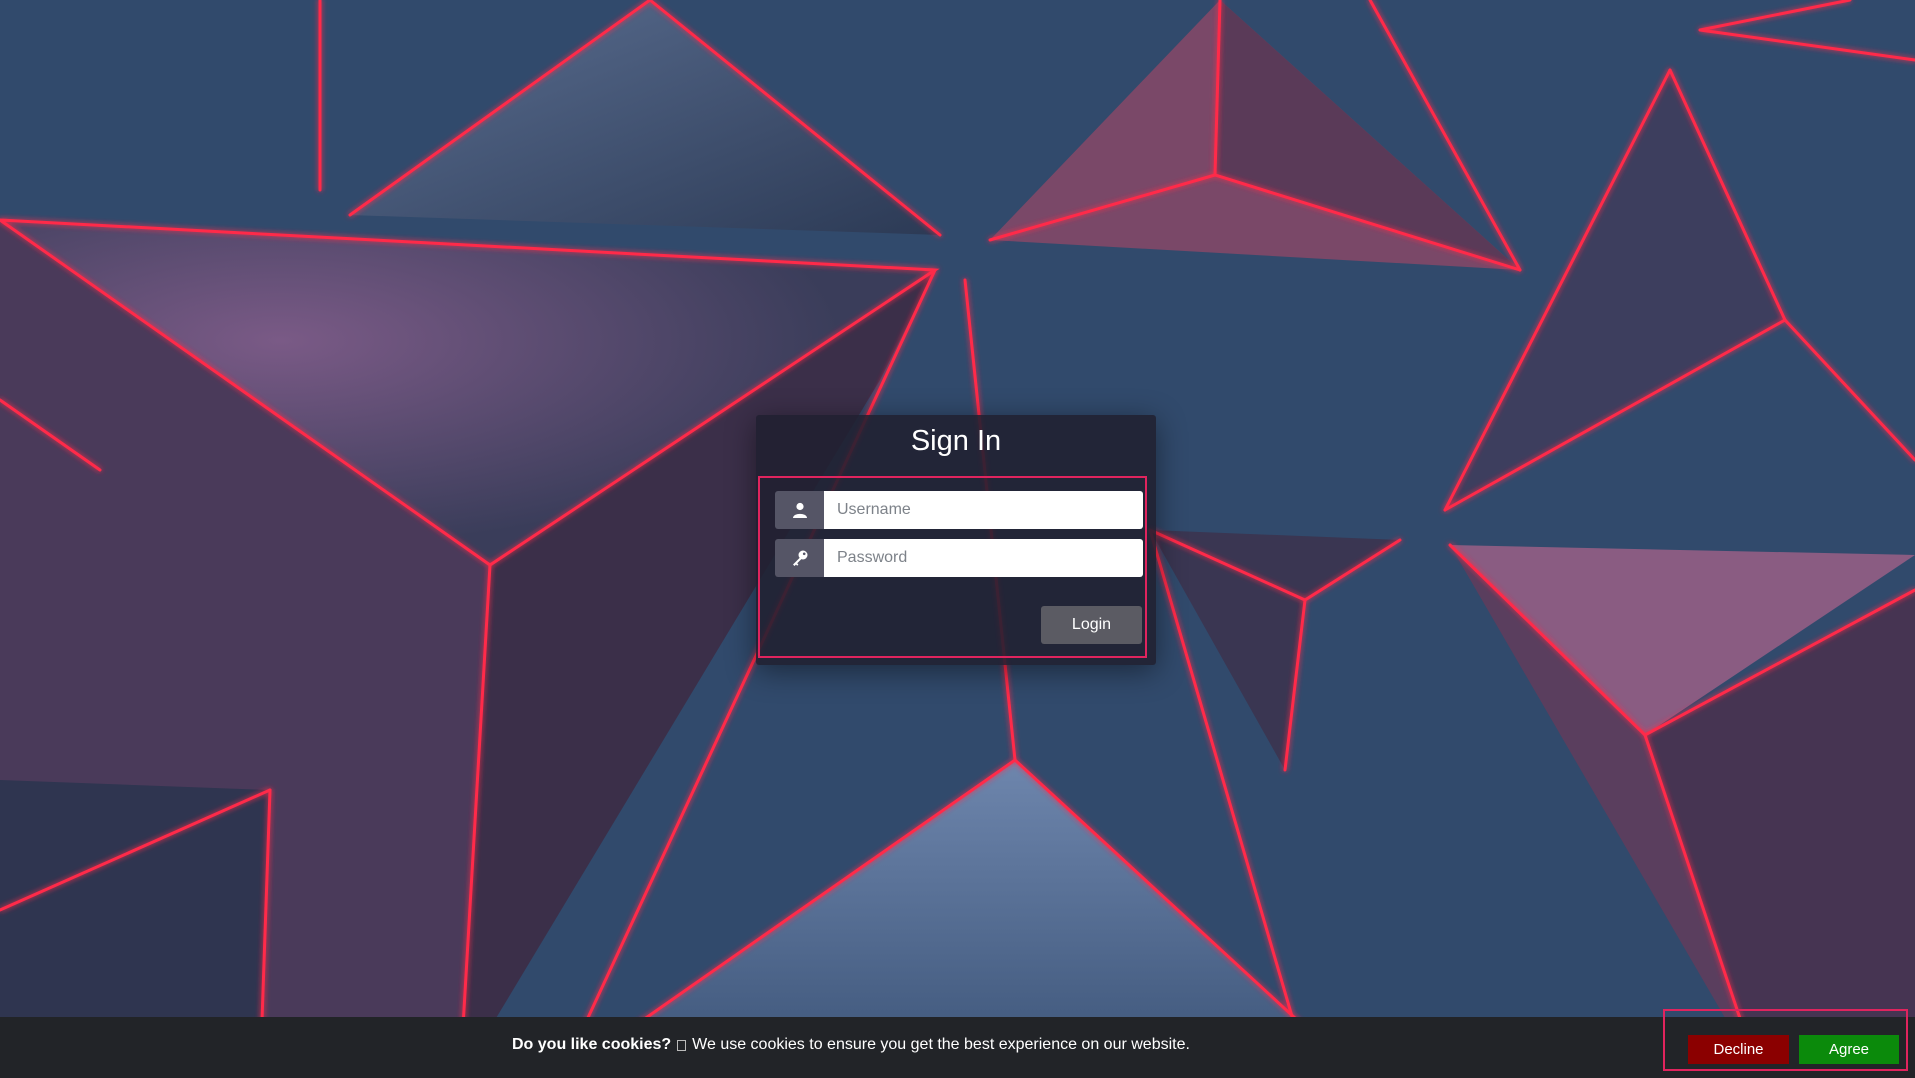  I want to click on cookie-actions: Decline Agree, so click(1785, 1040).